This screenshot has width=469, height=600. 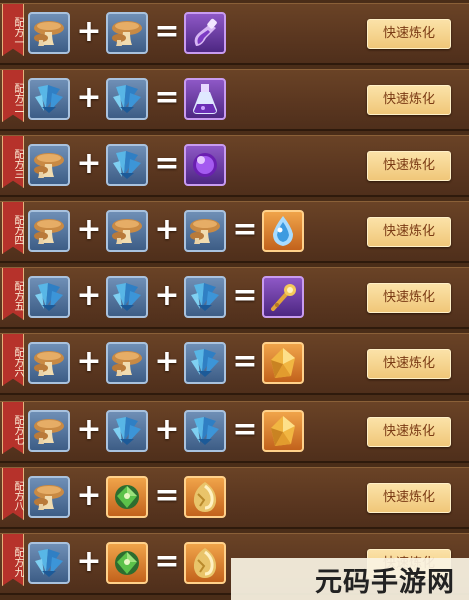 What do you see at coordinates (234, 166) in the screenshot?
I see `recipe-row: 配方三 + = 快速炼化` at bounding box center [234, 166].